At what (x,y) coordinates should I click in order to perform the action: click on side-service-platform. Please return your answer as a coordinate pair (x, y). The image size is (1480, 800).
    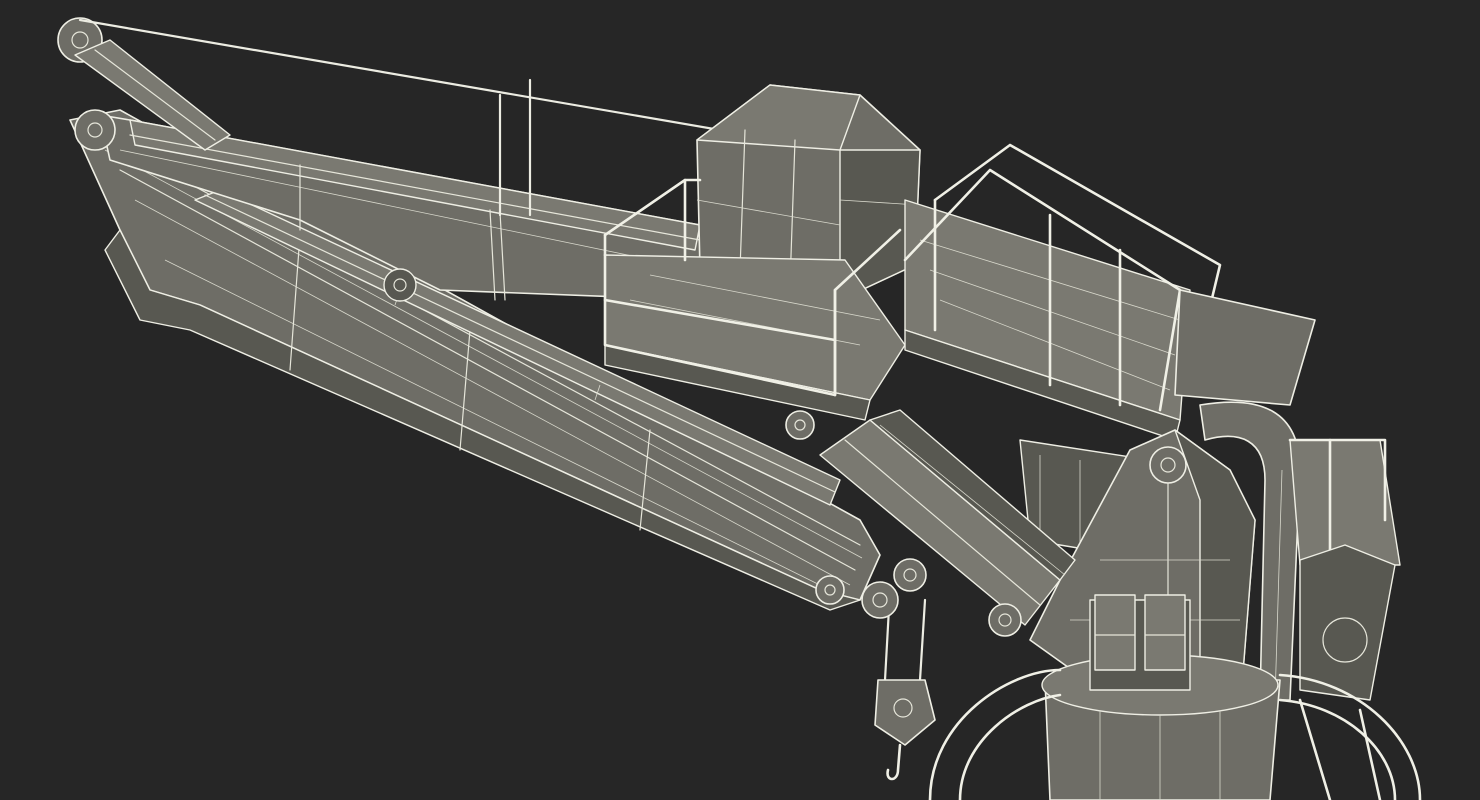
    Looking at the image, I should click on (1344, 569).